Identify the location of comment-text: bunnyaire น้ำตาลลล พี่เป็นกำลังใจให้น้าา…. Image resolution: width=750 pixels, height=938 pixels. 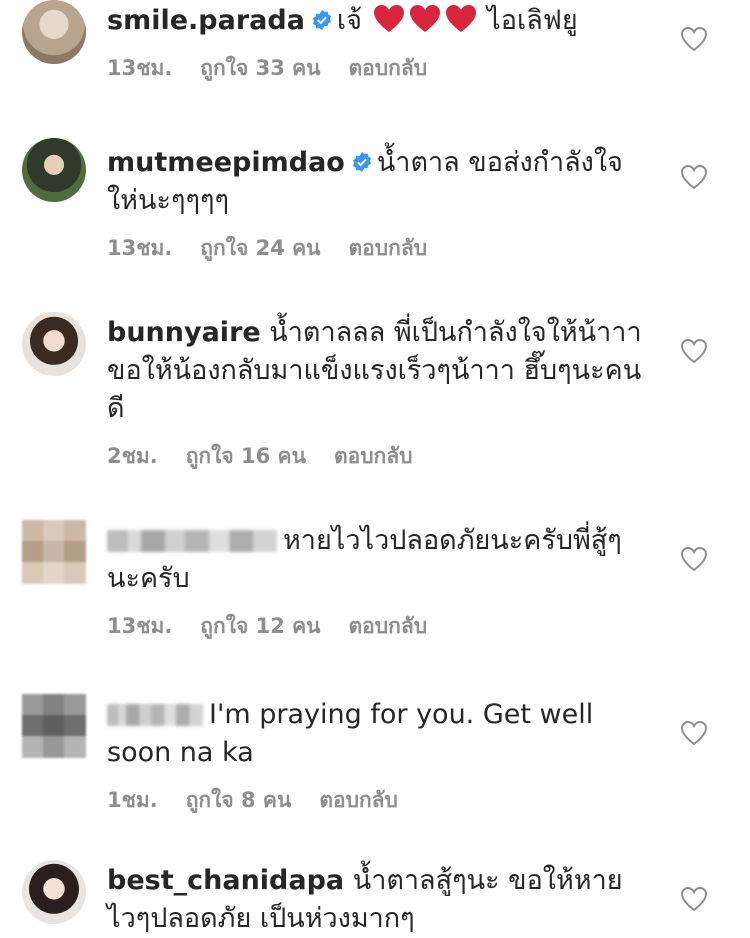
(377, 371).